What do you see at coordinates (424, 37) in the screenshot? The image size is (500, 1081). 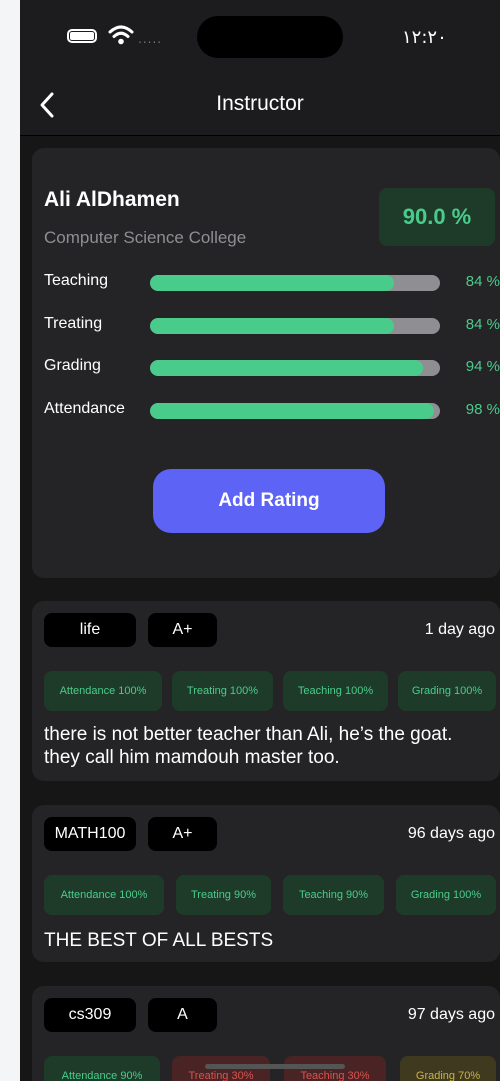 I see `status-time: ١٢:٢٠` at bounding box center [424, 37].